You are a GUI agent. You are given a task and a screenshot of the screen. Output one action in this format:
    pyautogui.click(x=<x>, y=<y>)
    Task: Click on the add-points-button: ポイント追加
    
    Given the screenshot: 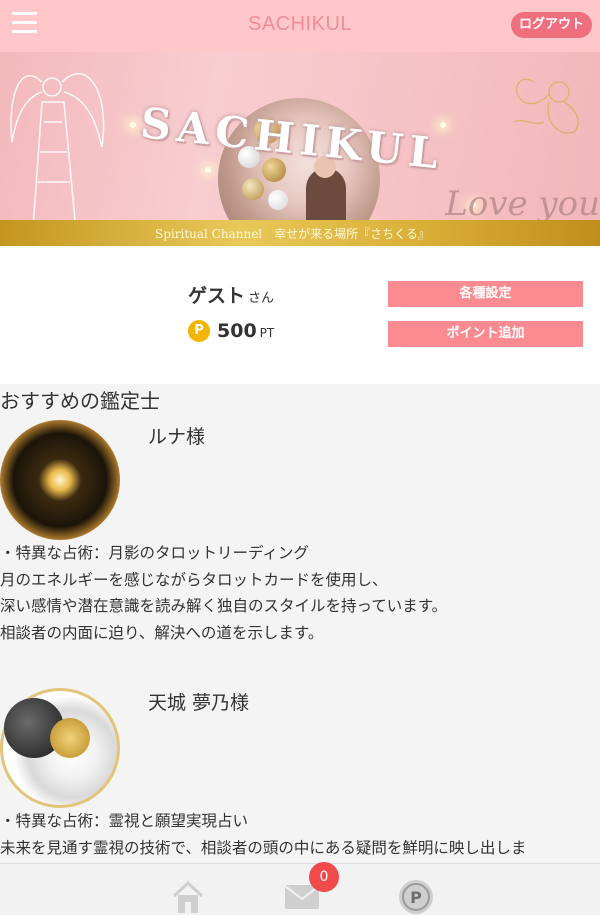 What is the action you would take?
    pyautogui.click(x=485, y=334)
    